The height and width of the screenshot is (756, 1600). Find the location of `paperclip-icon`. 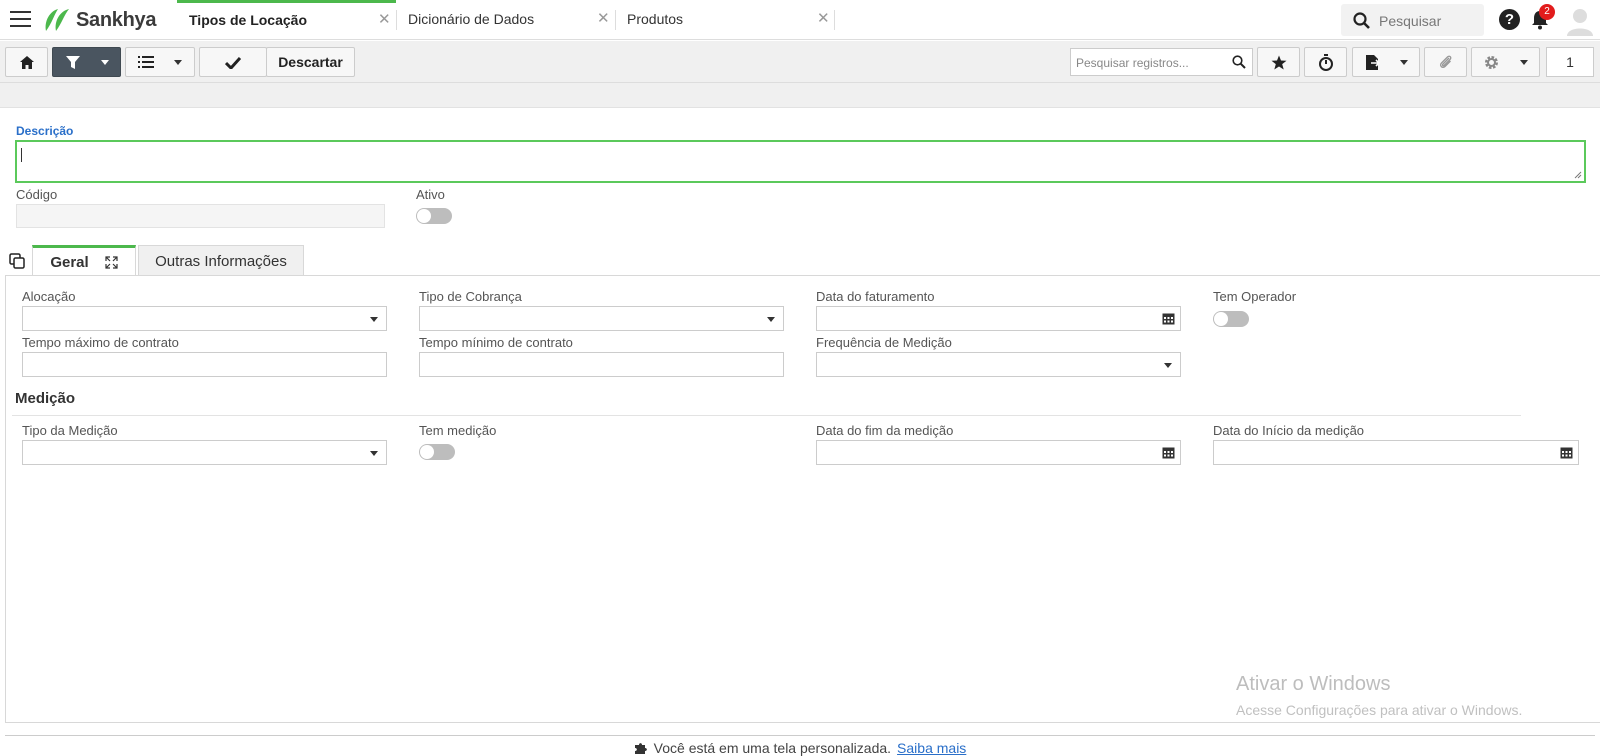

paperclip-icon is located at coordinates (1445, 62).